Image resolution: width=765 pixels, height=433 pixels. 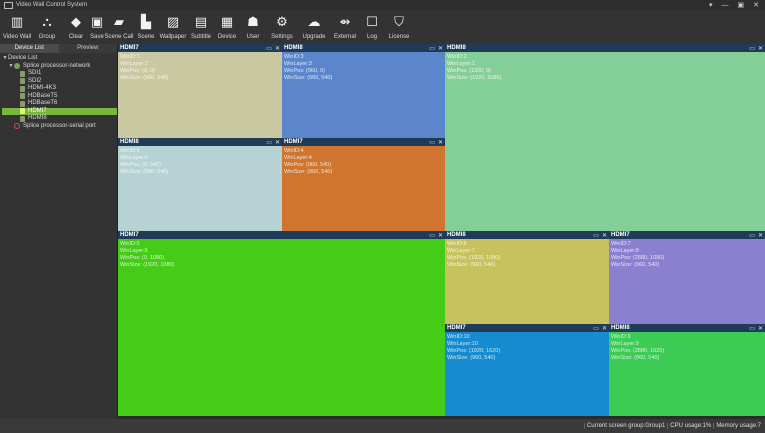 I want to click on toolbar-scene-button: ▙ Scene, so click(x=146, y=27).